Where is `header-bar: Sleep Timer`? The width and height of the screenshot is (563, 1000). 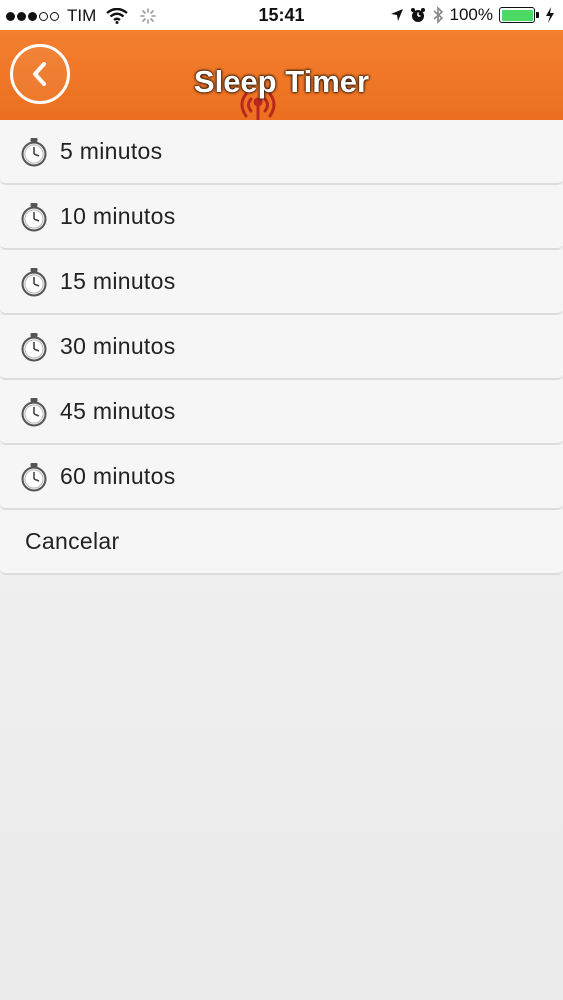
header-bar: Sleep Timer is located at coordinates (281, 75).